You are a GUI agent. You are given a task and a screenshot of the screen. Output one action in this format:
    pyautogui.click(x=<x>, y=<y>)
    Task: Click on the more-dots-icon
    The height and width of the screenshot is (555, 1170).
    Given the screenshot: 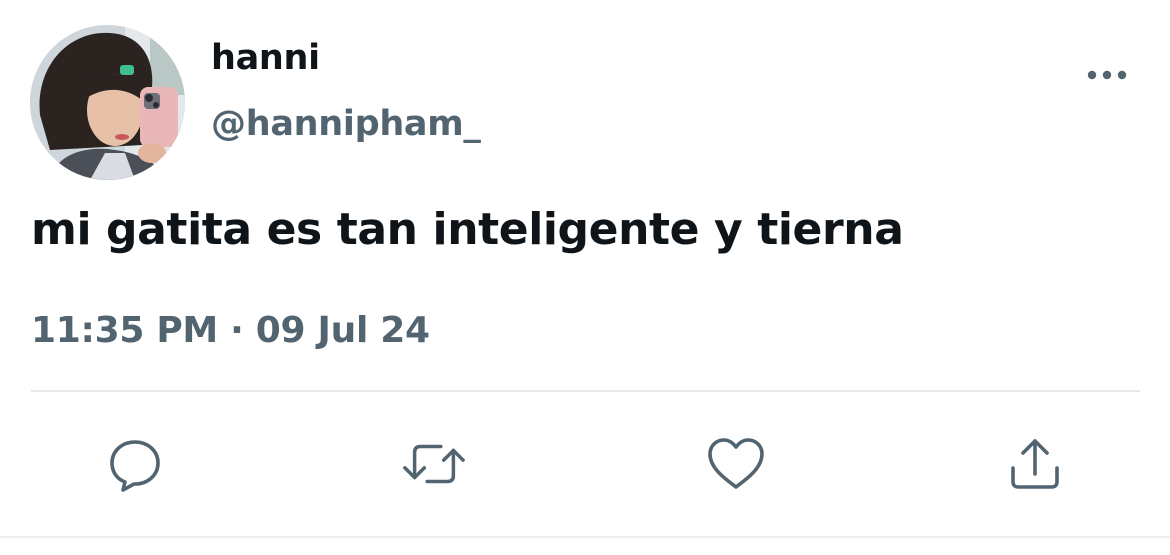 What is the action you would take?
    pyautogui.click(x=1107, y=75)
    